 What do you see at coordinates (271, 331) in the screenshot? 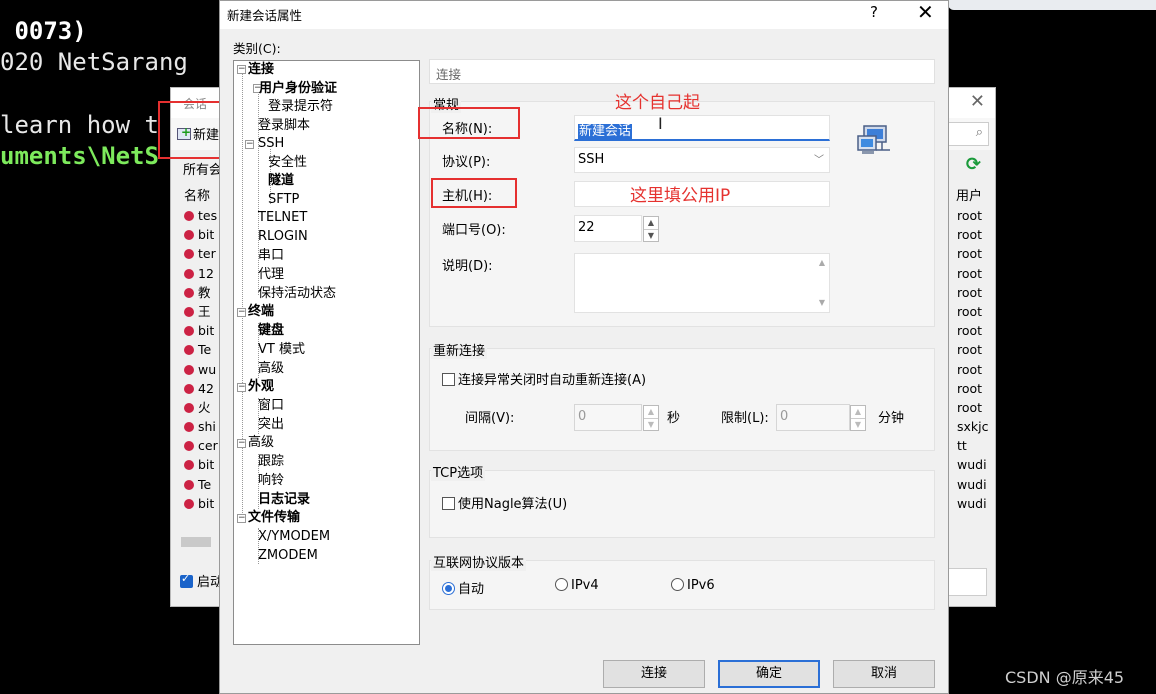
I see `tree-item-keyboard: 键盘` at bounding box center [271, 331].